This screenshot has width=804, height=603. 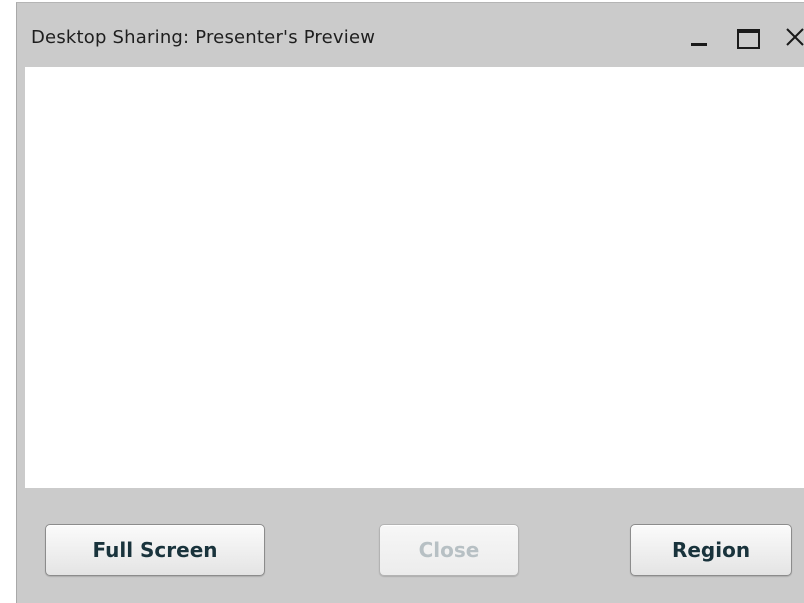 What do you see at coordinates (749, 37) in the screenshot?
I see `maximize-icon` at bounding box center [749, 37].